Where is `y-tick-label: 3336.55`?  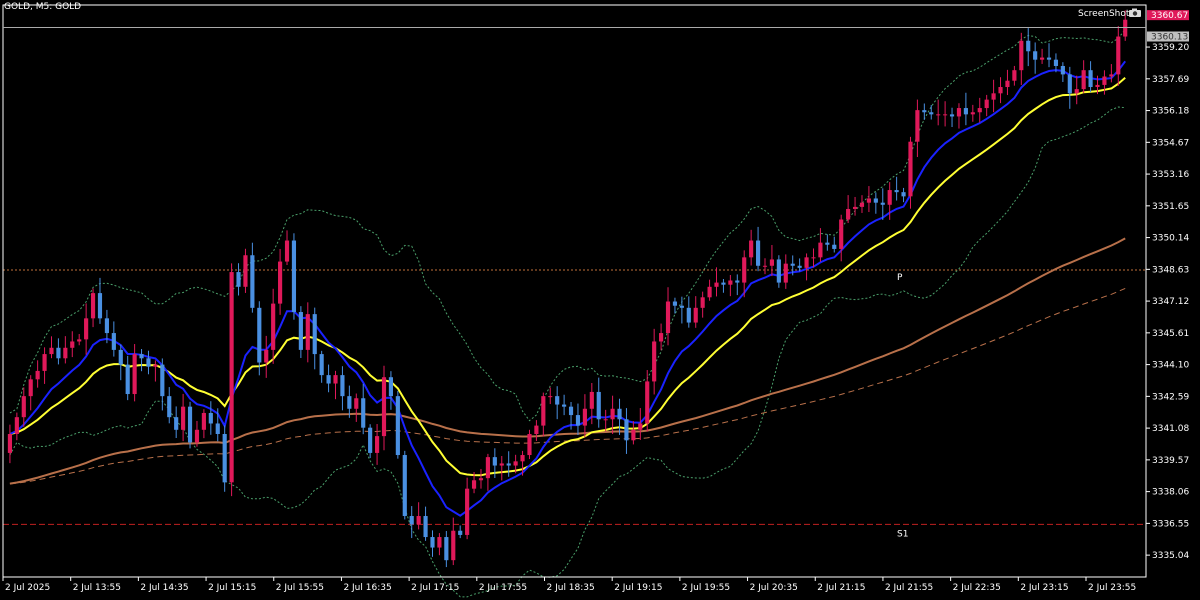 y-tick-label: 3336.55 is located at coordinates (1170, 524).